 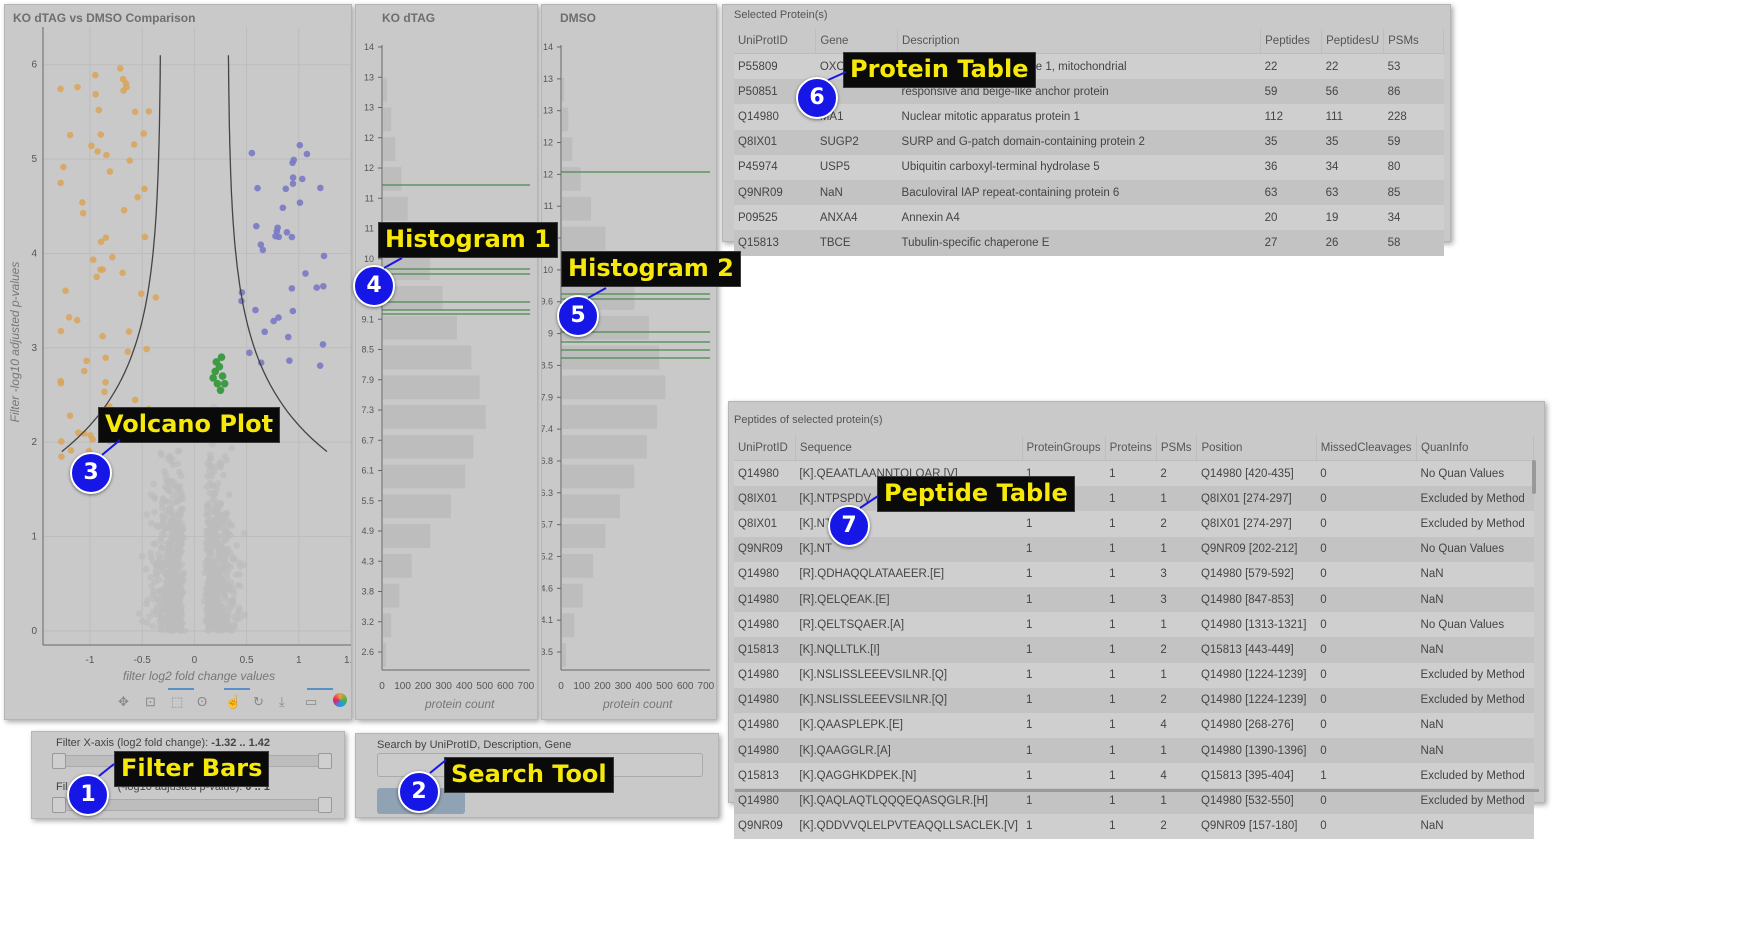 I want to click on peptide-table-cell-quaninfo: Excluded by Method, so click(x=1475, y=499).